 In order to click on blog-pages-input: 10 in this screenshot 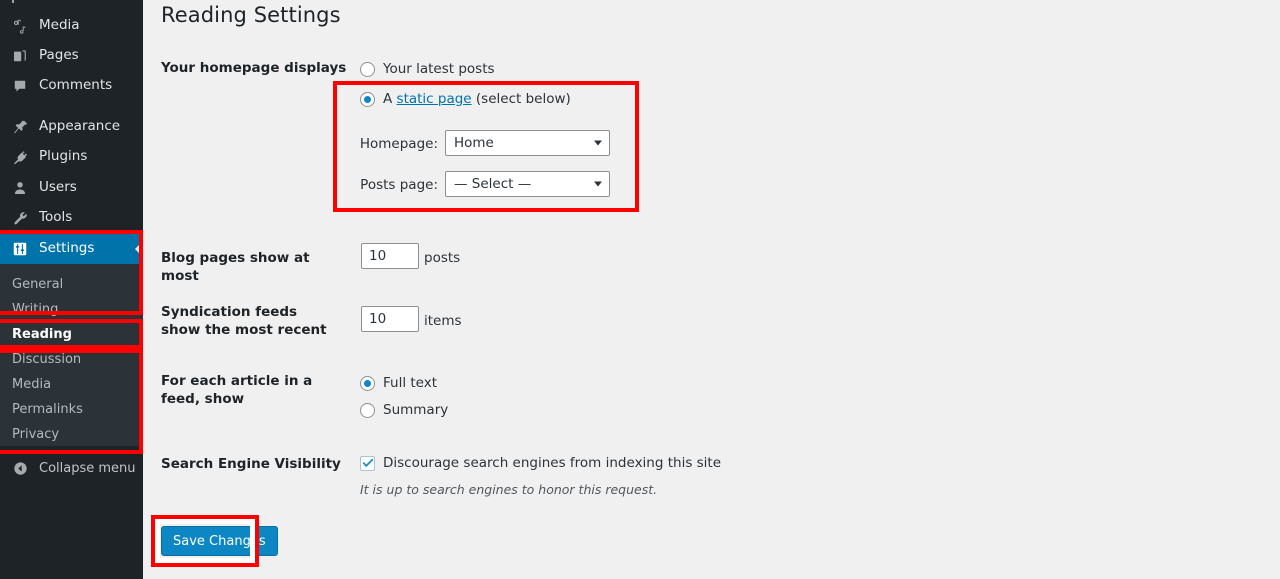, I will do `click(390, 256)`.